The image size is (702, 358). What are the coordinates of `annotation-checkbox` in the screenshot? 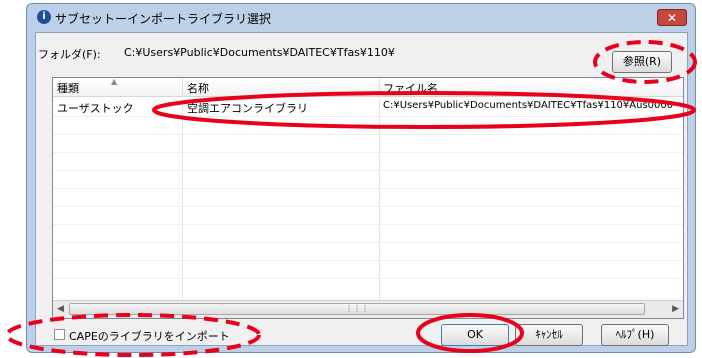 It's located at (133, 335).